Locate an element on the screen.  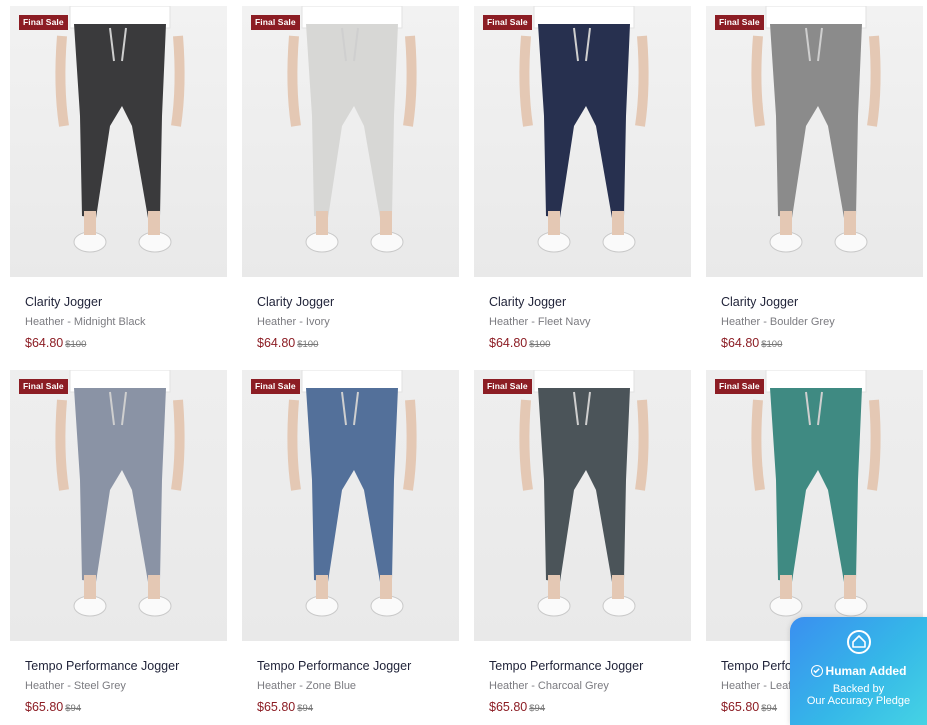
home-icon is located at coordinates (859, 642).